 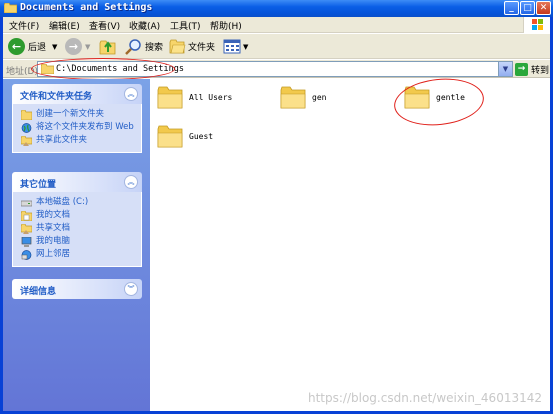 I want to click on menu-view: 查看(V), so click(x=104, y=25).